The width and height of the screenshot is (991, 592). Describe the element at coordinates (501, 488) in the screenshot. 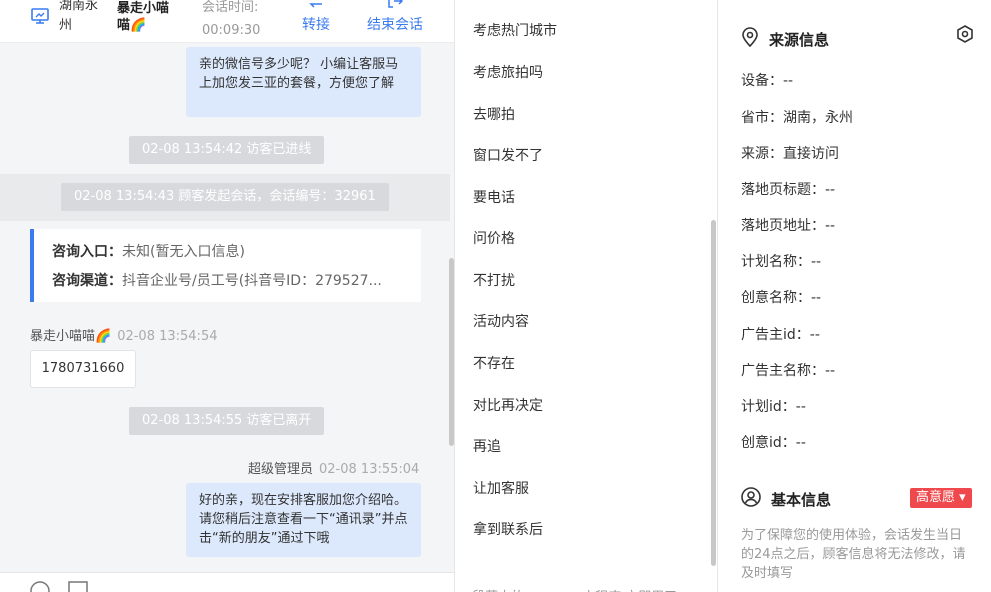

I see `quick-reply-item: 让加客服` at that location.